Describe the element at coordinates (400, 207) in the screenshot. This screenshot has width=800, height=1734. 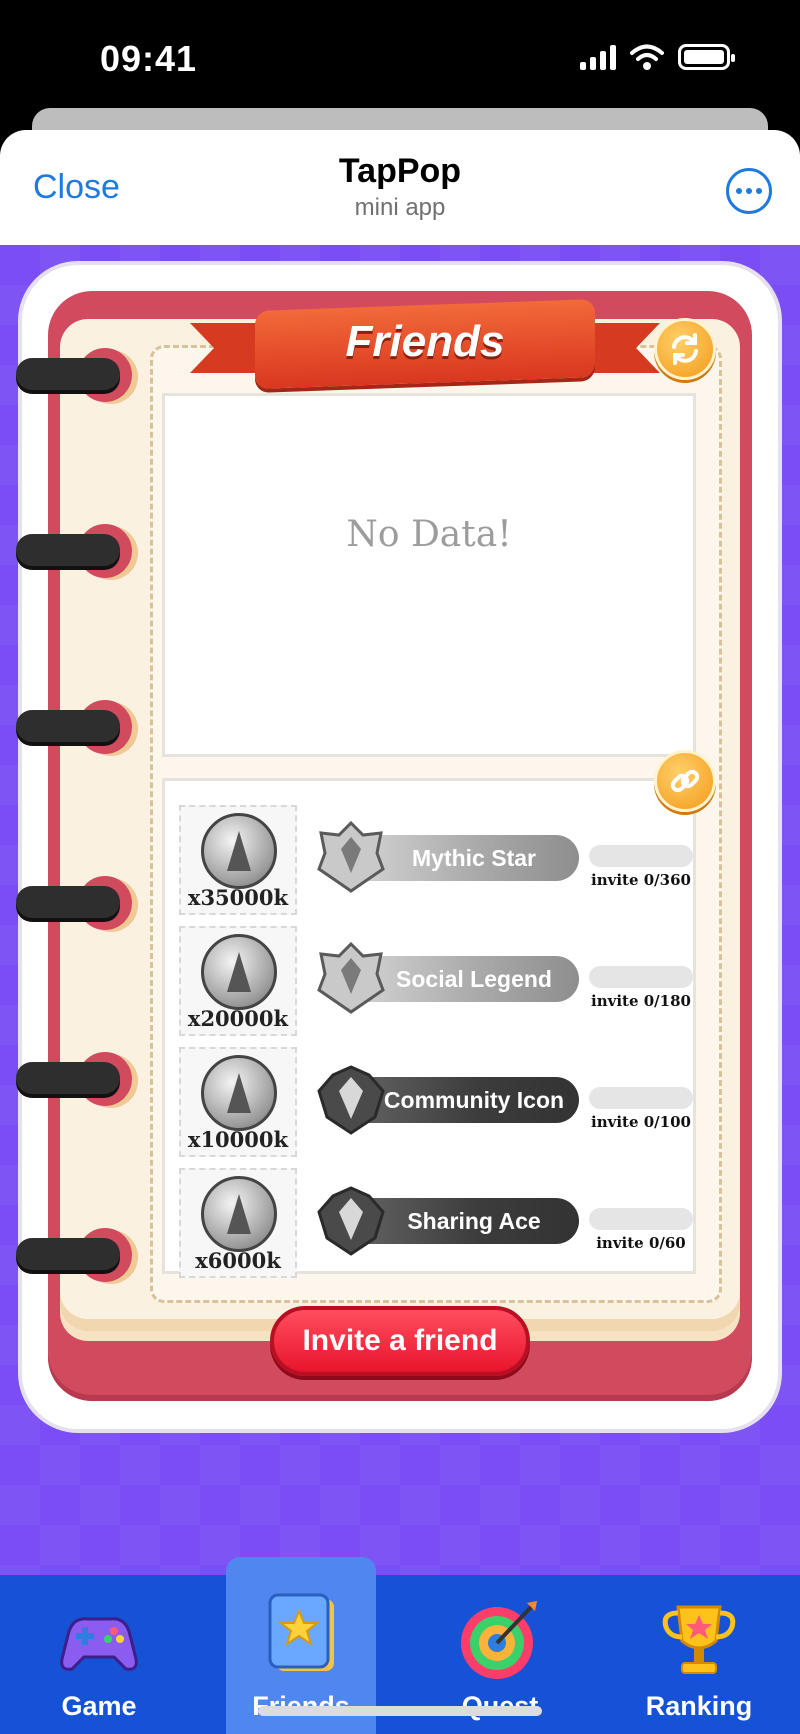
I see `app-subtitle: mini app` at that location.